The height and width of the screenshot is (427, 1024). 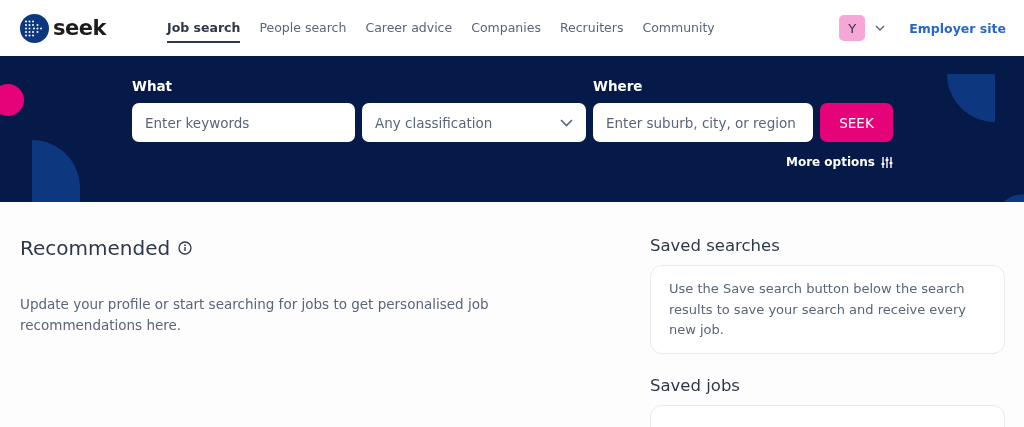 What do you see at coordinates (79, 28) in the screenshot?
I see `logo-wordmark: seek` at bounding box center [79, 28].